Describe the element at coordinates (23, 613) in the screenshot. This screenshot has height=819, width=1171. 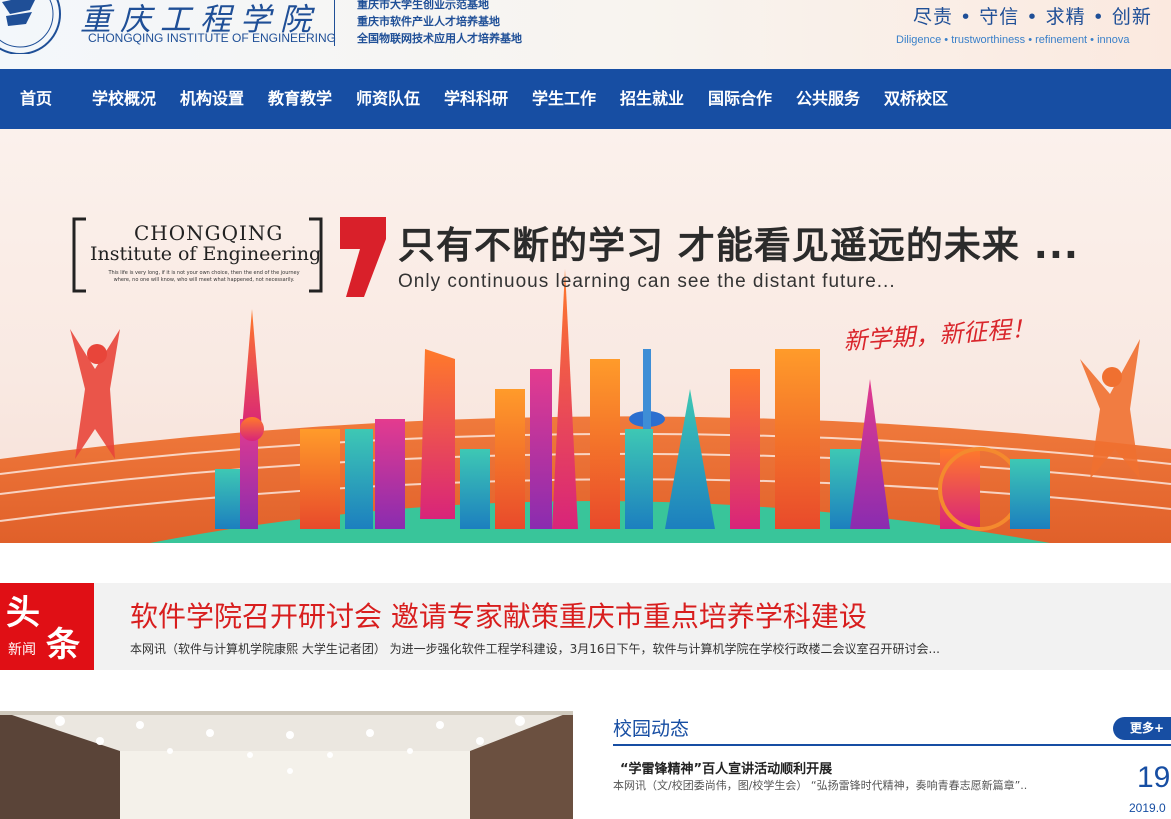
I see `badge-top-char: 头` at that location.